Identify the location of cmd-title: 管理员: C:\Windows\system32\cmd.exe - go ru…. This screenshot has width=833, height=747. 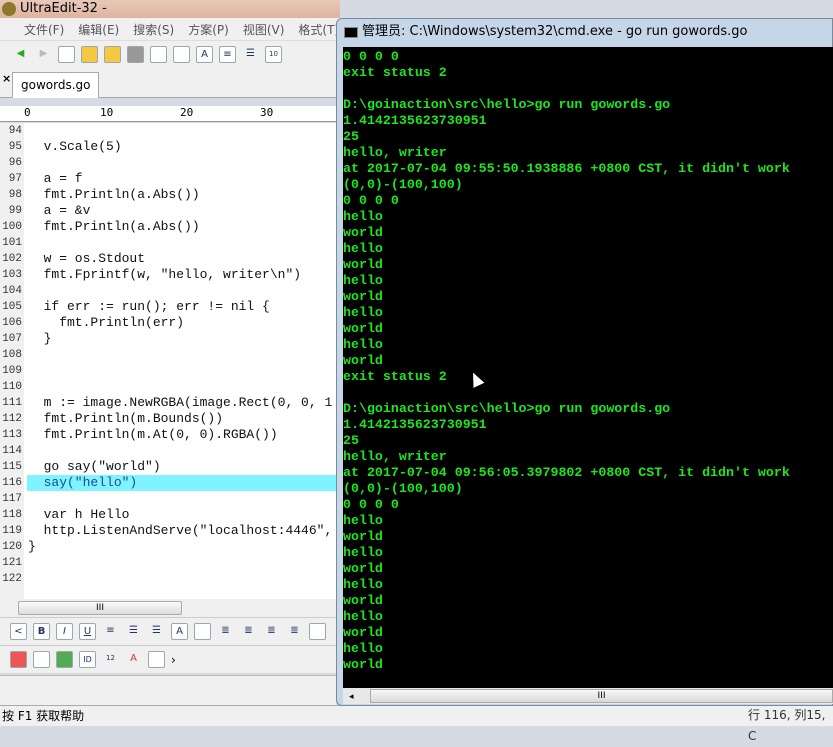
(555, 31).